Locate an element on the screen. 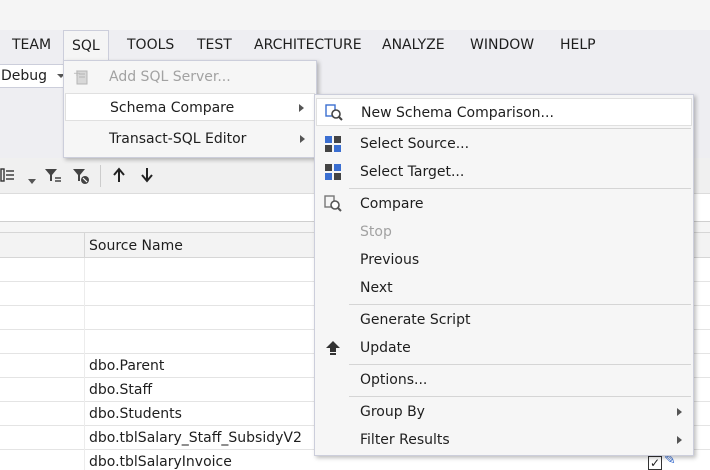 This screenshot has height=470, width=710. menu-item-stop: Stop is located at coordinates (504, 232).